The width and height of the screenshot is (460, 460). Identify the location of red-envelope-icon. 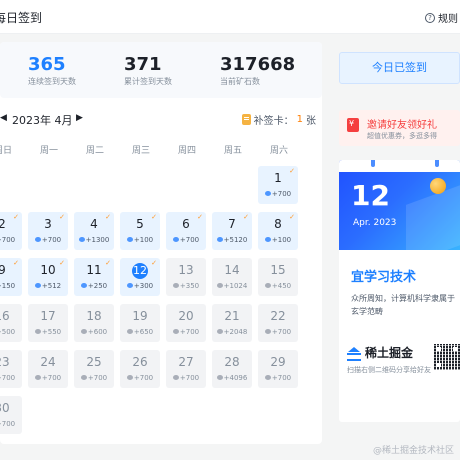
(353, 125).